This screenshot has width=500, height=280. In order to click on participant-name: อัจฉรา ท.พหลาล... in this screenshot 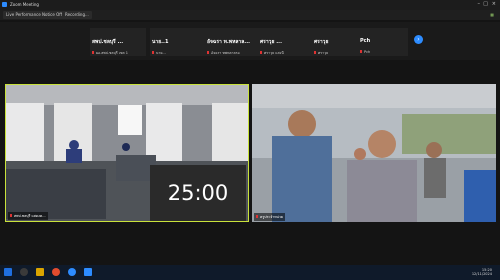, I will do `click(228, 42)`.